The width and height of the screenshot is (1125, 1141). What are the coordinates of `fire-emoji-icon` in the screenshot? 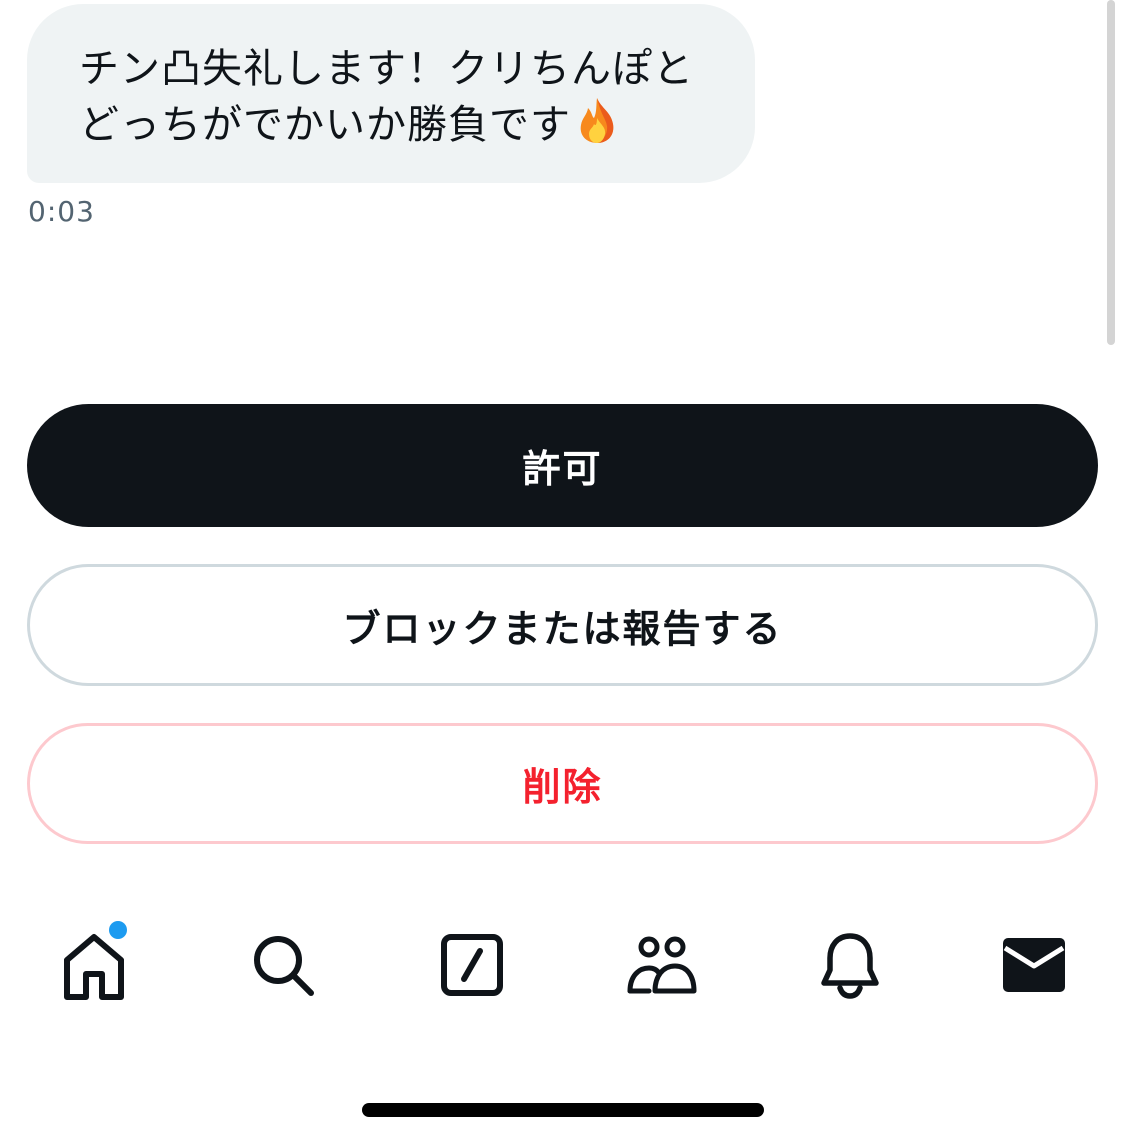 It's located at (597, 127).